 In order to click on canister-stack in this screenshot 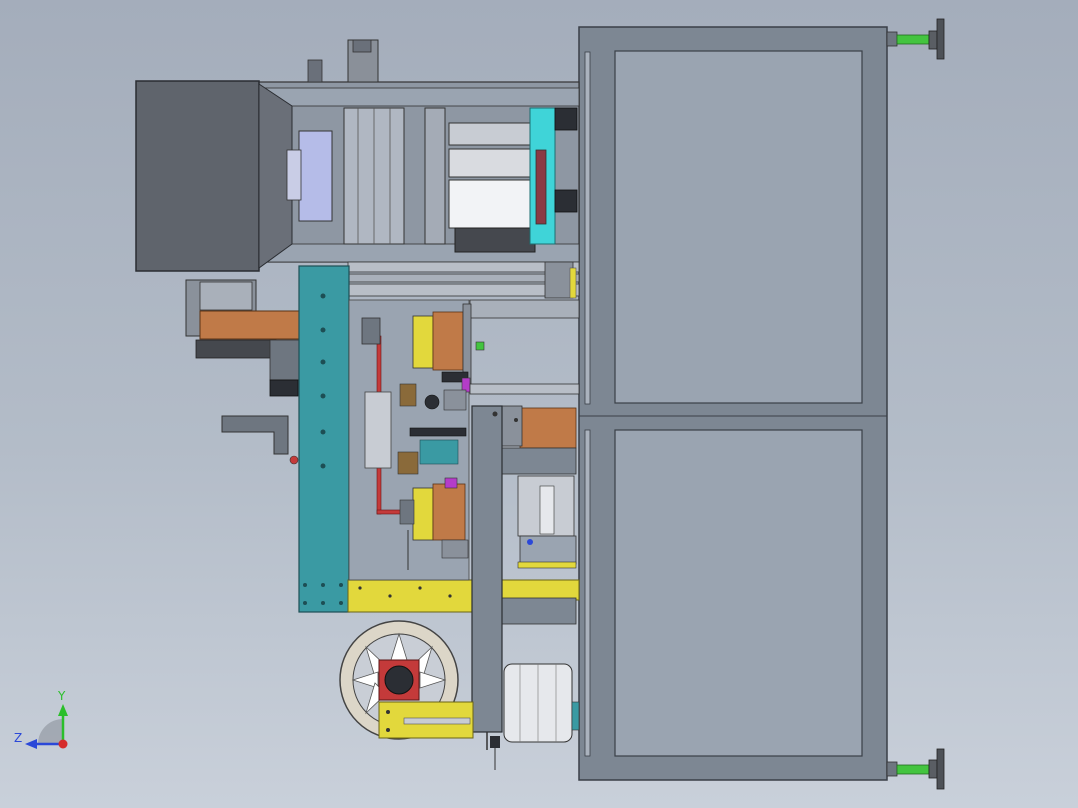, I will do `click(541, 703)`.